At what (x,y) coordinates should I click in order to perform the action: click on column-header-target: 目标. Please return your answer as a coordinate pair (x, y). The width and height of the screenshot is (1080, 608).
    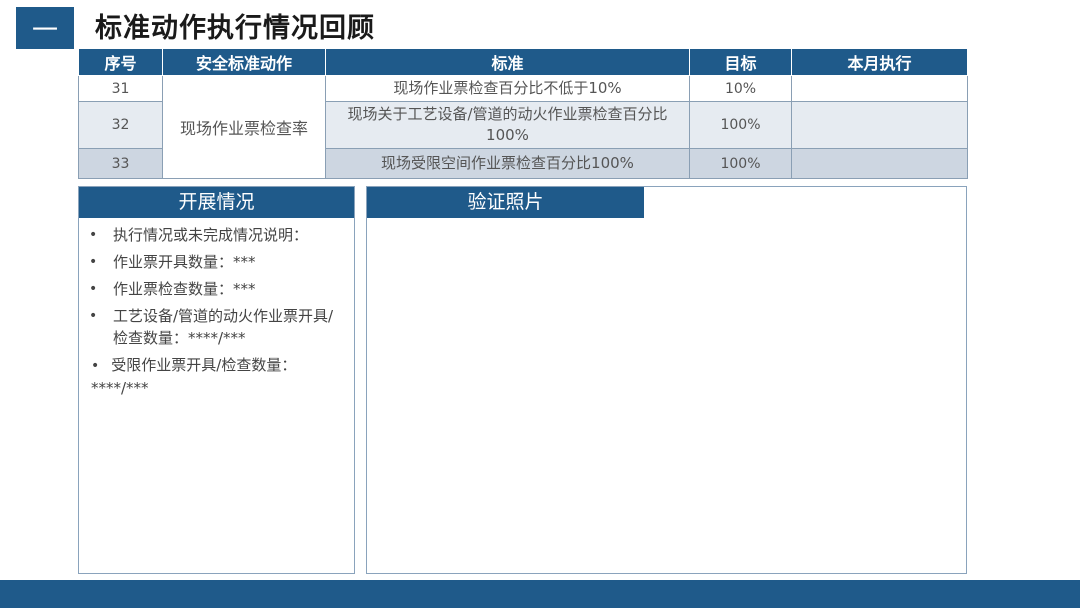
    Looking at the image, I should click on (740, 62).